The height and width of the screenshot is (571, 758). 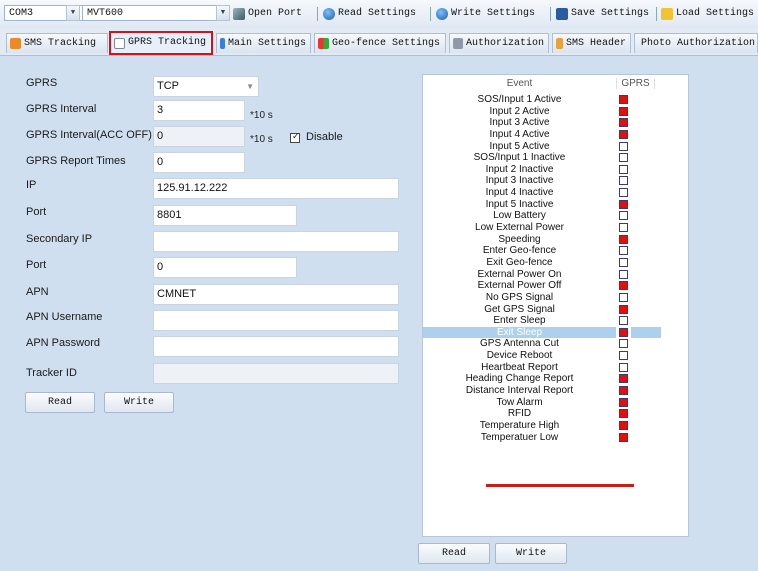 I want to click on load-settings-button: Load Settings, so click(x=707, y=14).